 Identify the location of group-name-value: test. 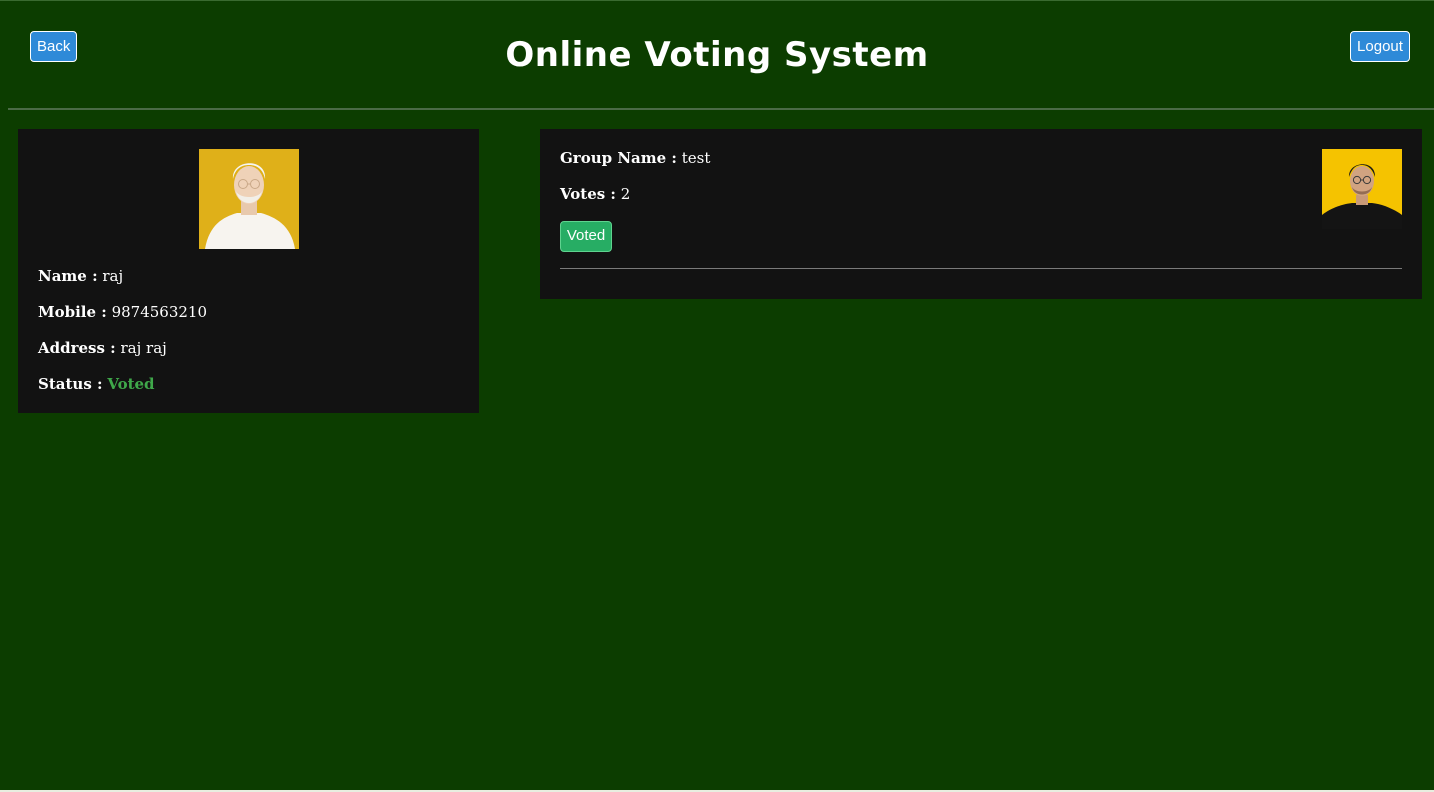
(696, 158).